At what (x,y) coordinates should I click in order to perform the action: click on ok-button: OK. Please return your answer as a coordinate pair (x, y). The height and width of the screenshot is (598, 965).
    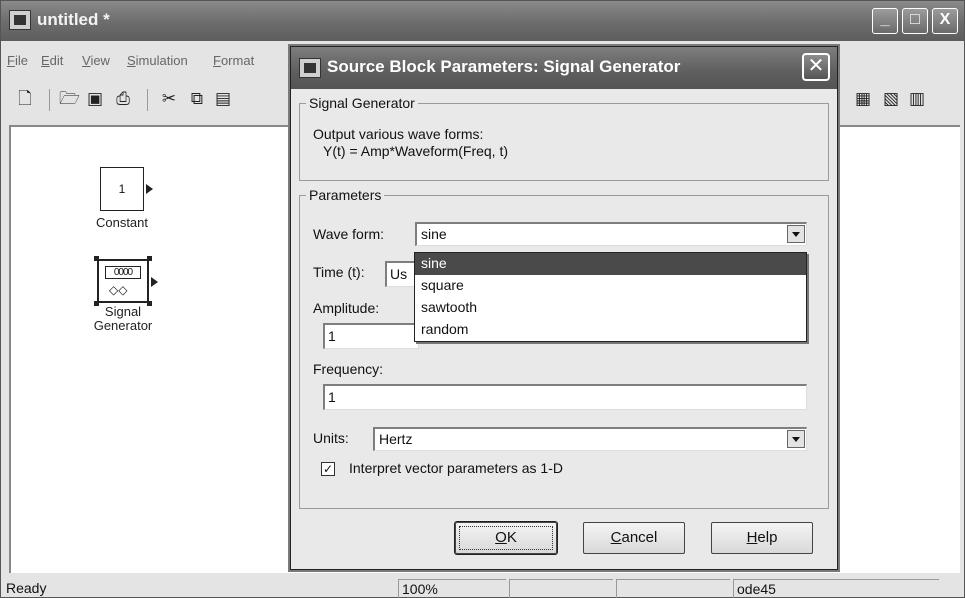
    Looking at the image, I should click on (506, 538).